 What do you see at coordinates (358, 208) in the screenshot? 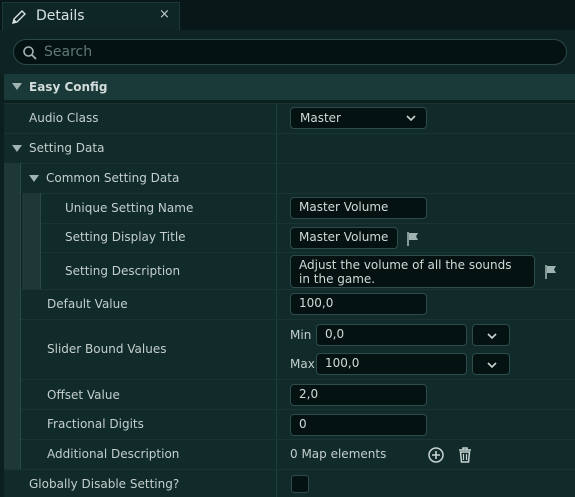
I see `unique-setting-name-field: Master Volume` at bounding box center [358, 208].